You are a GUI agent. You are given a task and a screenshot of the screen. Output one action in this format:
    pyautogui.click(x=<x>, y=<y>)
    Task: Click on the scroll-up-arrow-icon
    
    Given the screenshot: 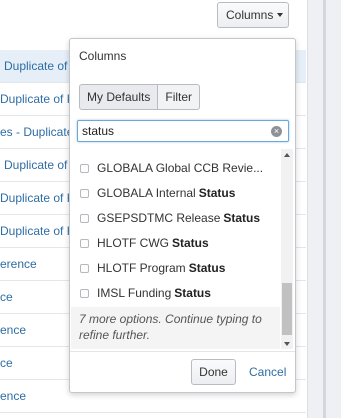 What is the action you would take?
    pyautogui.click(x=287, y=155)
    